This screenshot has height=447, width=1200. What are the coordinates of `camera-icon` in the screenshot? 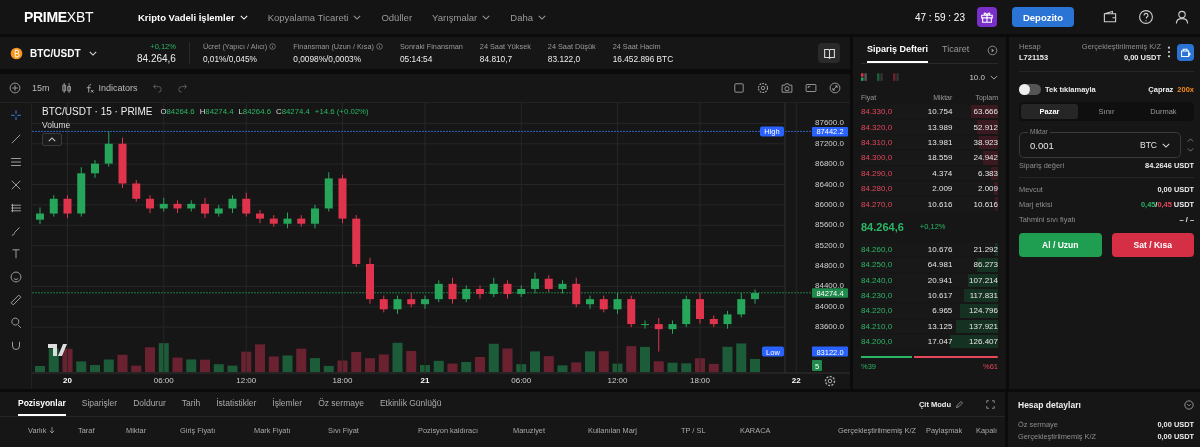 It's located at (787, 88).